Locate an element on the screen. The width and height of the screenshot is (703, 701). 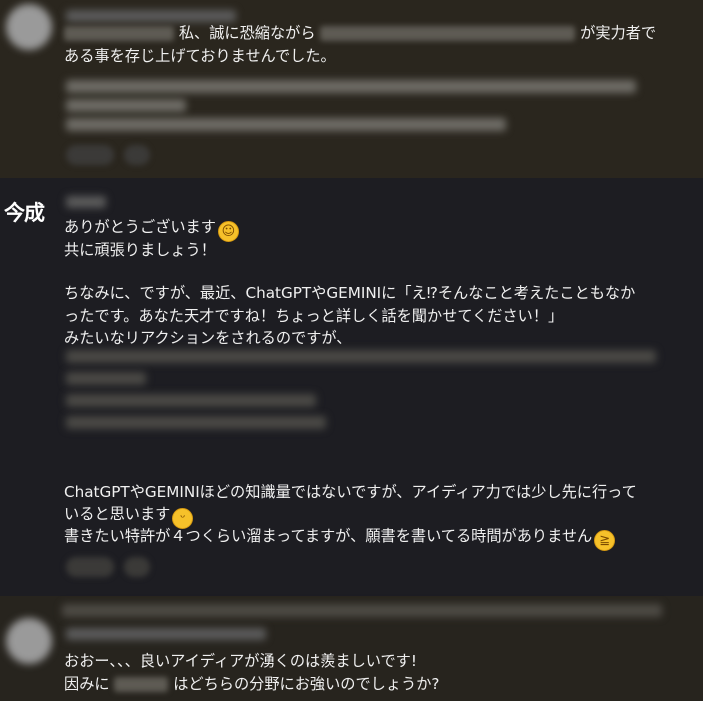
comment-text-line: 書きたい特許が４つくらい溜まってますが、願書を書いてる時間がありません ≧ is located at coordinates (340, 538).